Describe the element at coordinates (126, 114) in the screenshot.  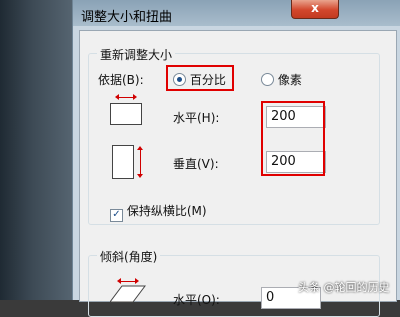
I see `horizontal-resize-shape-icon` at that location.